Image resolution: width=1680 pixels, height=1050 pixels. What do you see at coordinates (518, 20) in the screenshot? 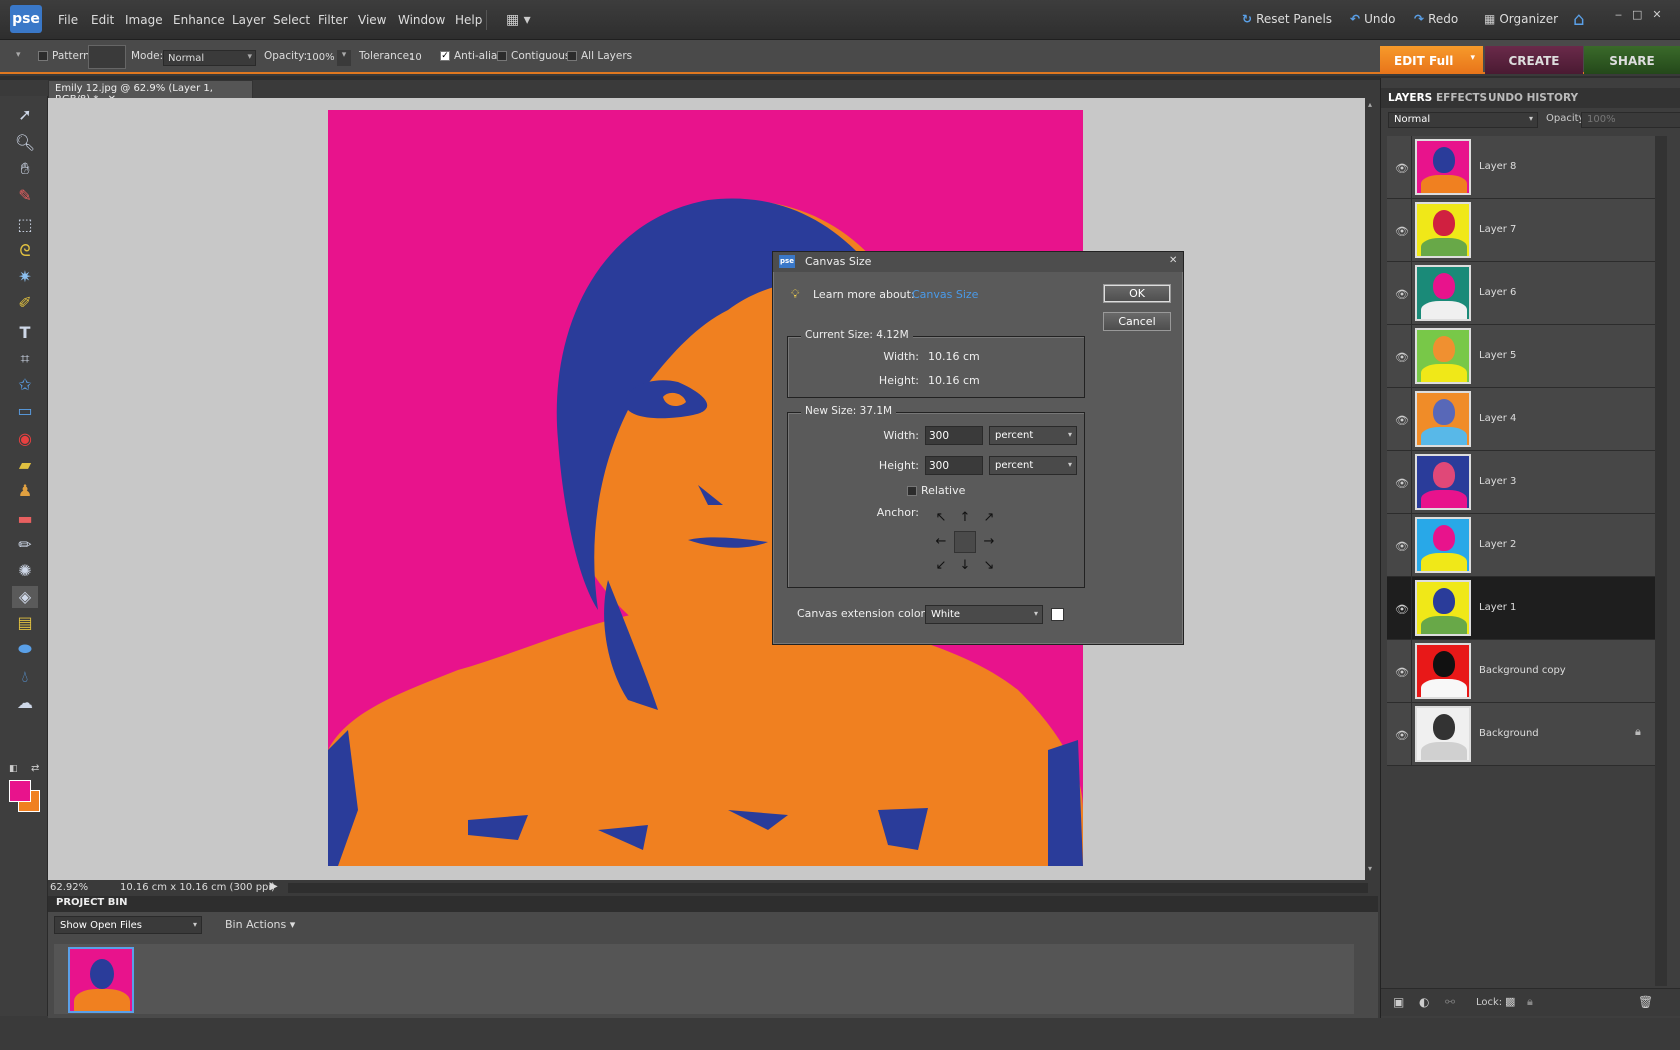
I see `workspace-layout-icon: ▦ ▾` at bounding box center [518, 20].